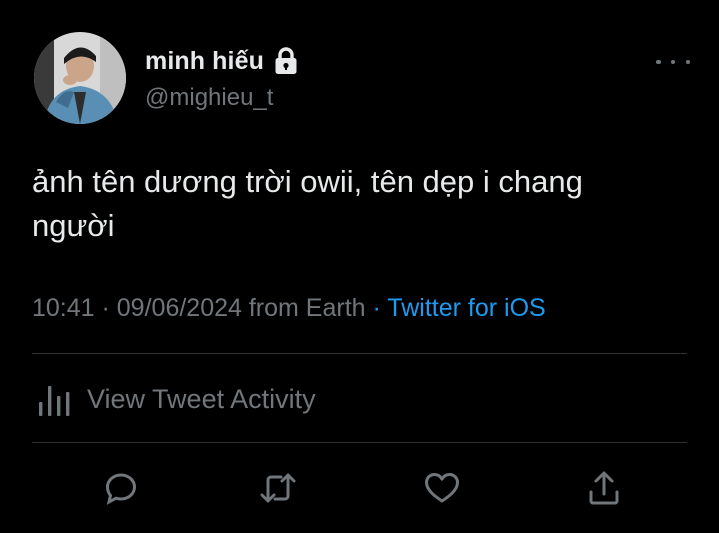 This screenshot has height=533, width=719. Describe the element at coordinates (204, 61) in the screenshot. I see `author-display-name: minh hiếu` at that location.